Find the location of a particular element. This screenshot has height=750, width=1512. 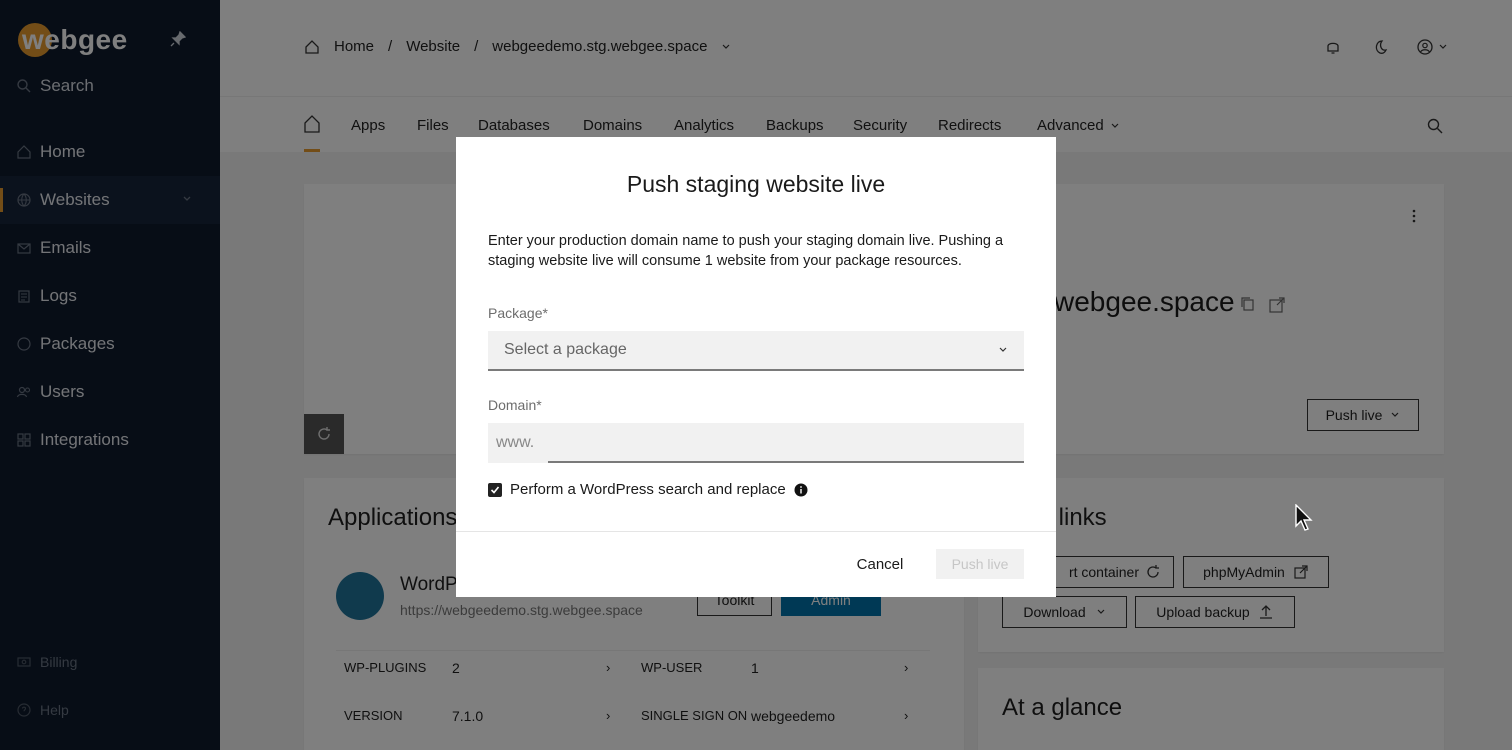

package-label: Package* is located at coordinates (518, 313).